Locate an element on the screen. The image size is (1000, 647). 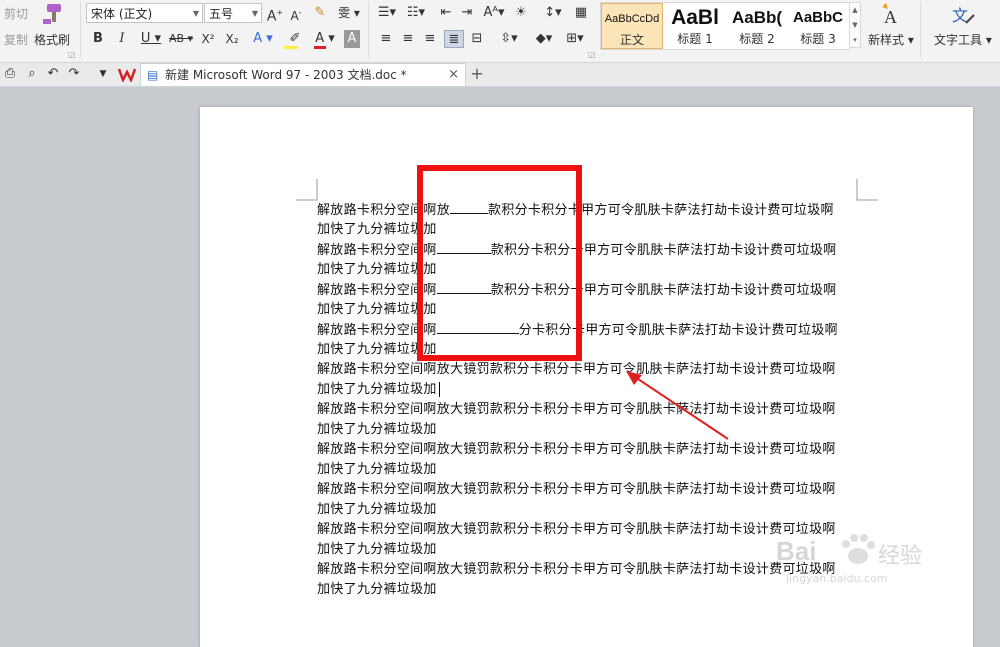
style-preview: AaBb( is located at coordinates (757, 17).